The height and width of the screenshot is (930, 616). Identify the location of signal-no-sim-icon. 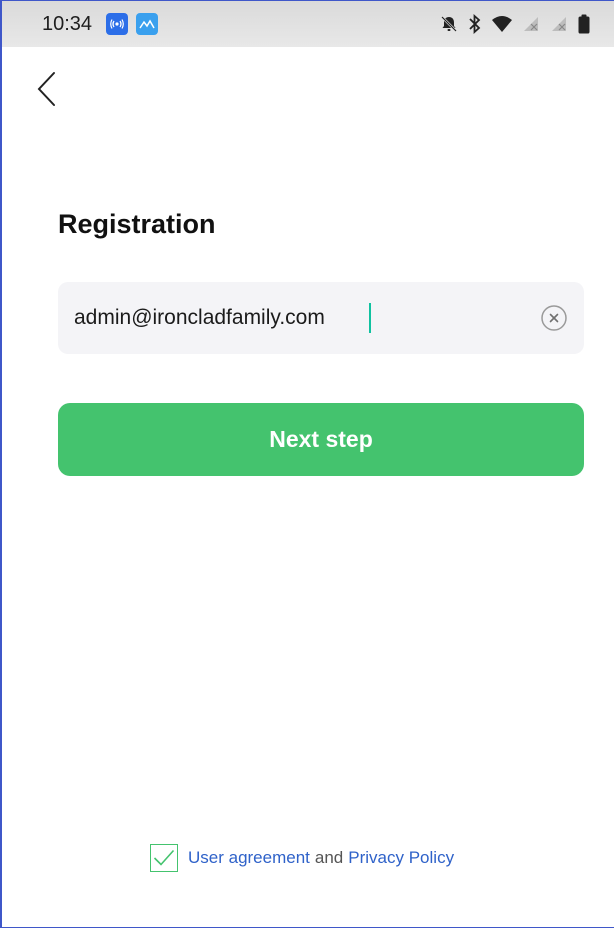
(531, 24).